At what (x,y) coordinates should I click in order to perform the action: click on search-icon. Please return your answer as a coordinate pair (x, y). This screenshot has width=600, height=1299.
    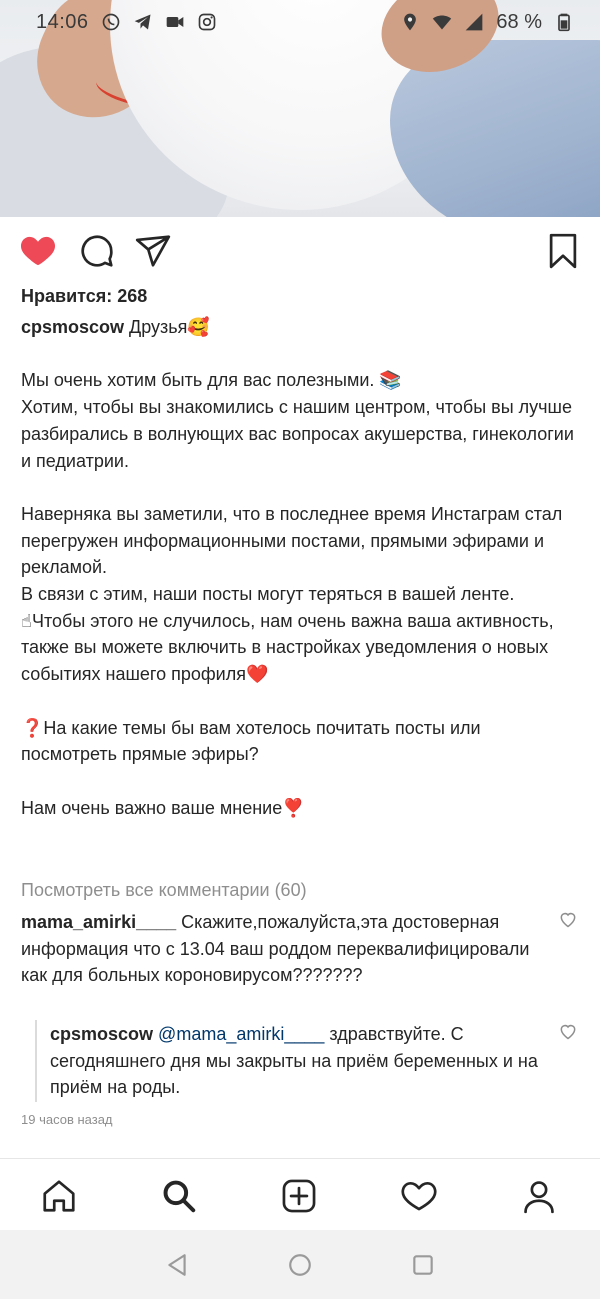
    Looking at the image, I should click on (179, 1196).